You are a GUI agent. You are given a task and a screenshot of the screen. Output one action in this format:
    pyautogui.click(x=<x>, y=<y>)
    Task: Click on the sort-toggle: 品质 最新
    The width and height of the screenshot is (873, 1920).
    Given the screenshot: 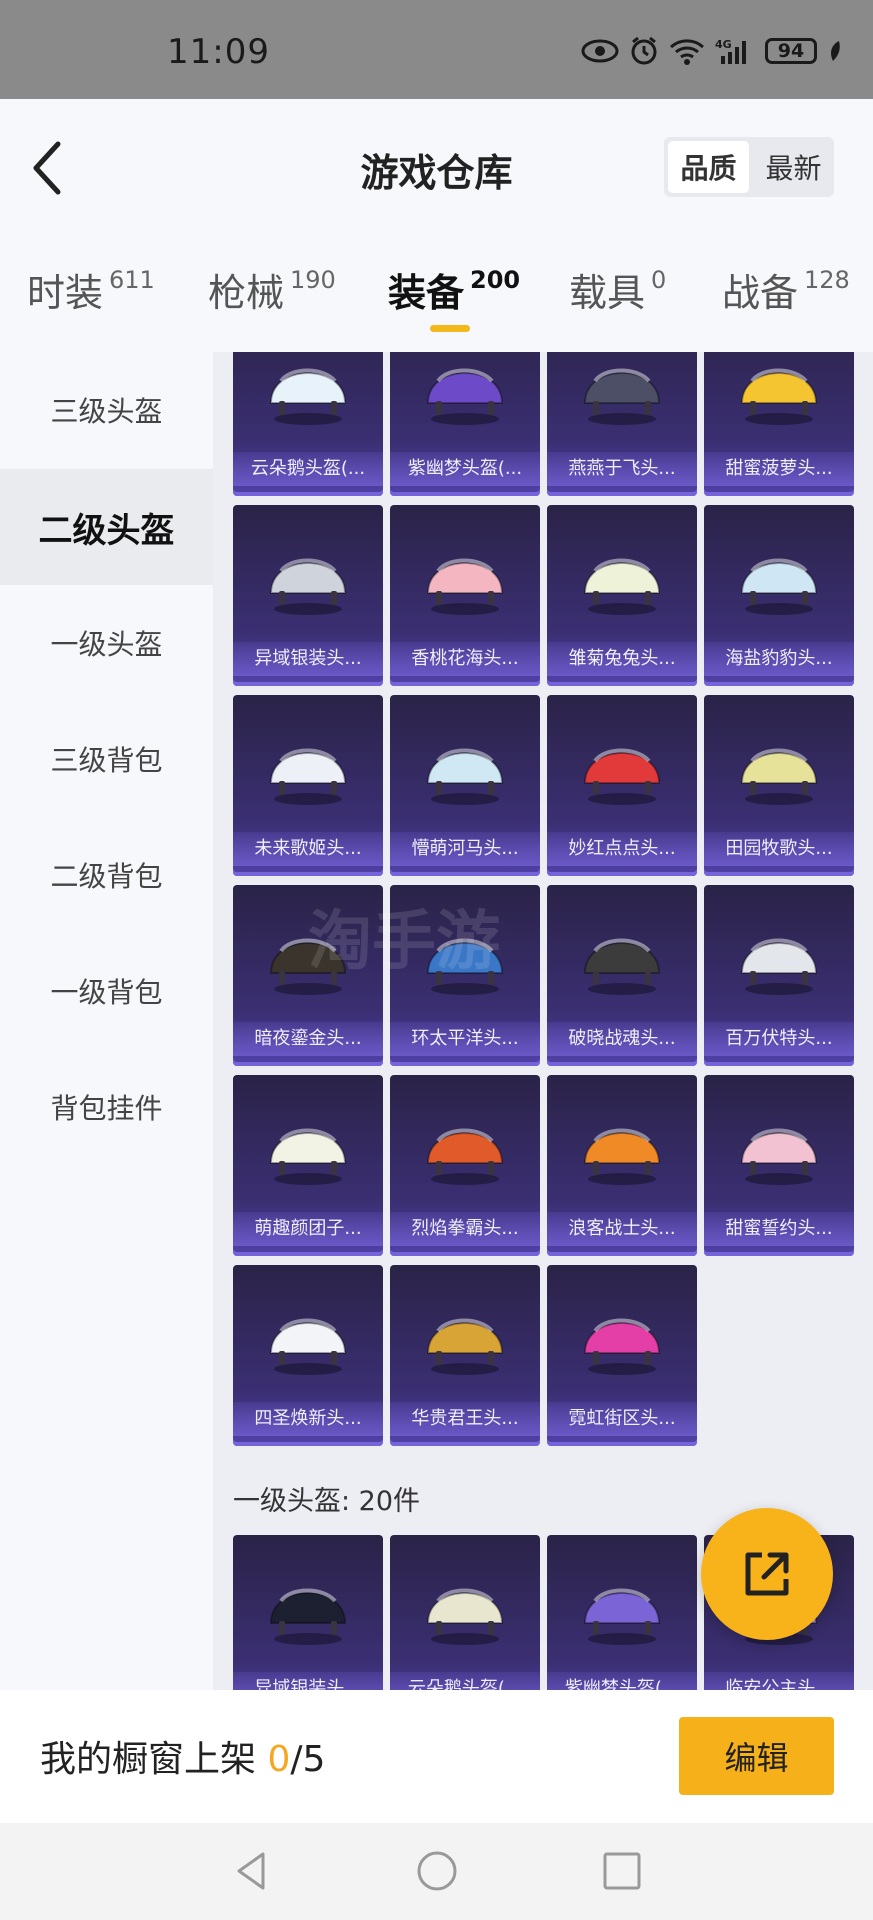 What is the action you would take?
    pyautogui.click(x=749, y=167)
    